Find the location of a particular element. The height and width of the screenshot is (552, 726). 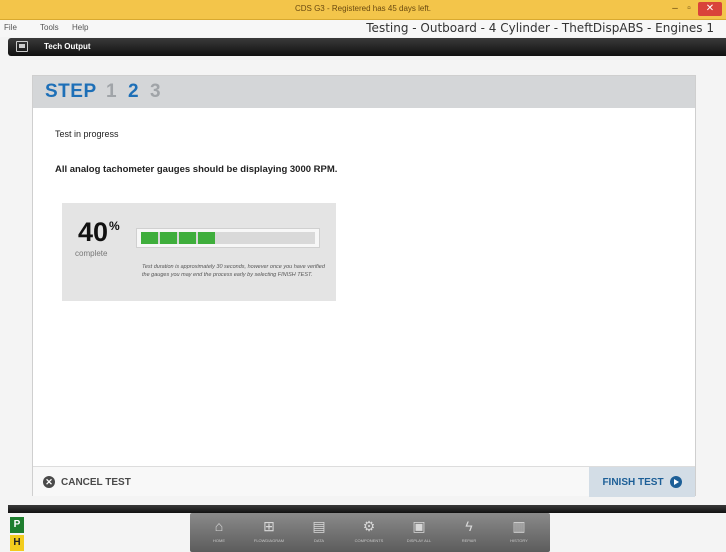

dock-flowdiagram: ⊞ FLOWDIAGRAM is located at coordinates (269, 533).